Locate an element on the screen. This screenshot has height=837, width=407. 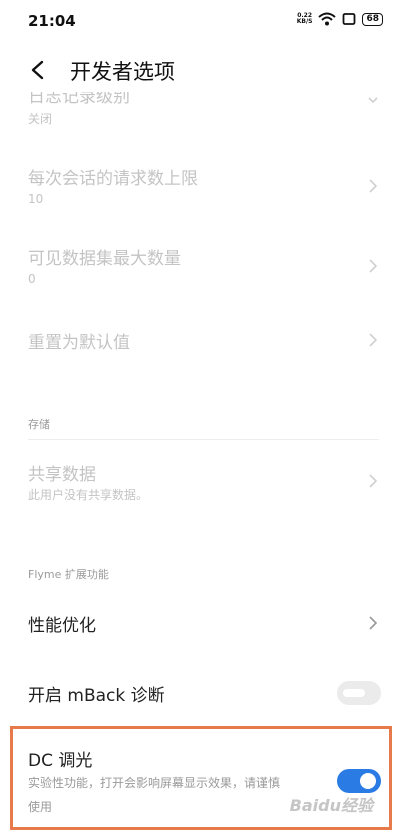
setting-subtitle: 0 is located at coordinates (32, 279).